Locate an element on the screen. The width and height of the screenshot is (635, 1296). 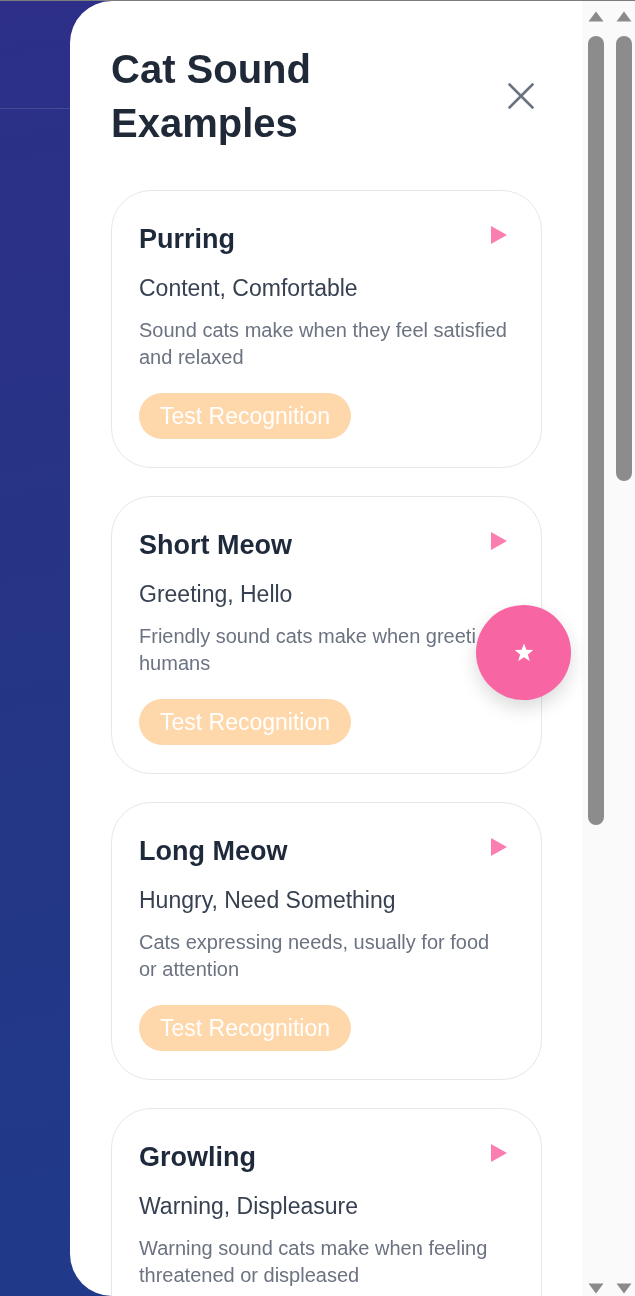
sound-meaning: Warning, Displeasure is located at coordinates (249, 1206).